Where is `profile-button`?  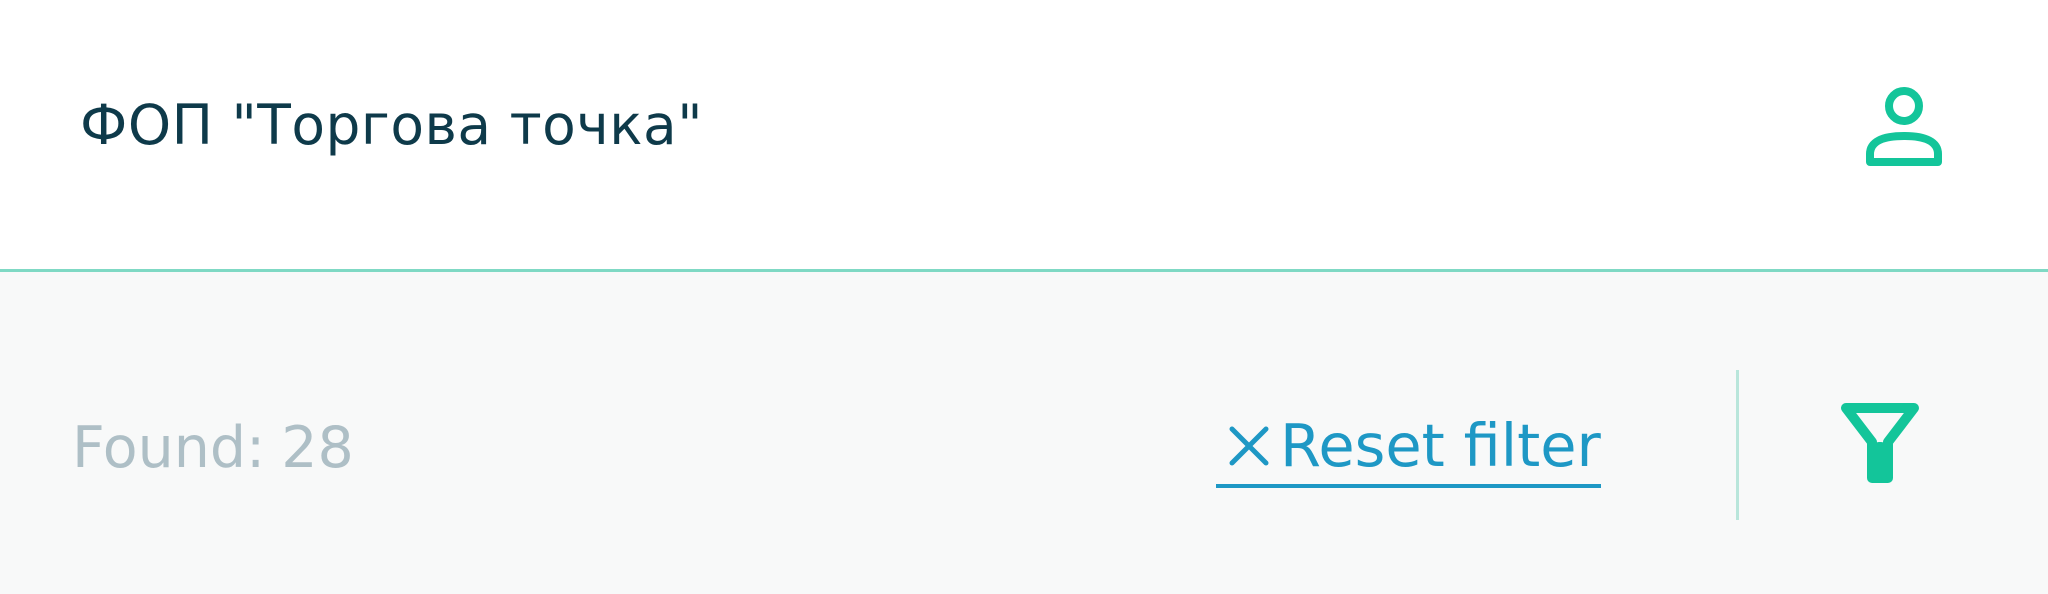 profile-button is located at coordinates (1903, 127).